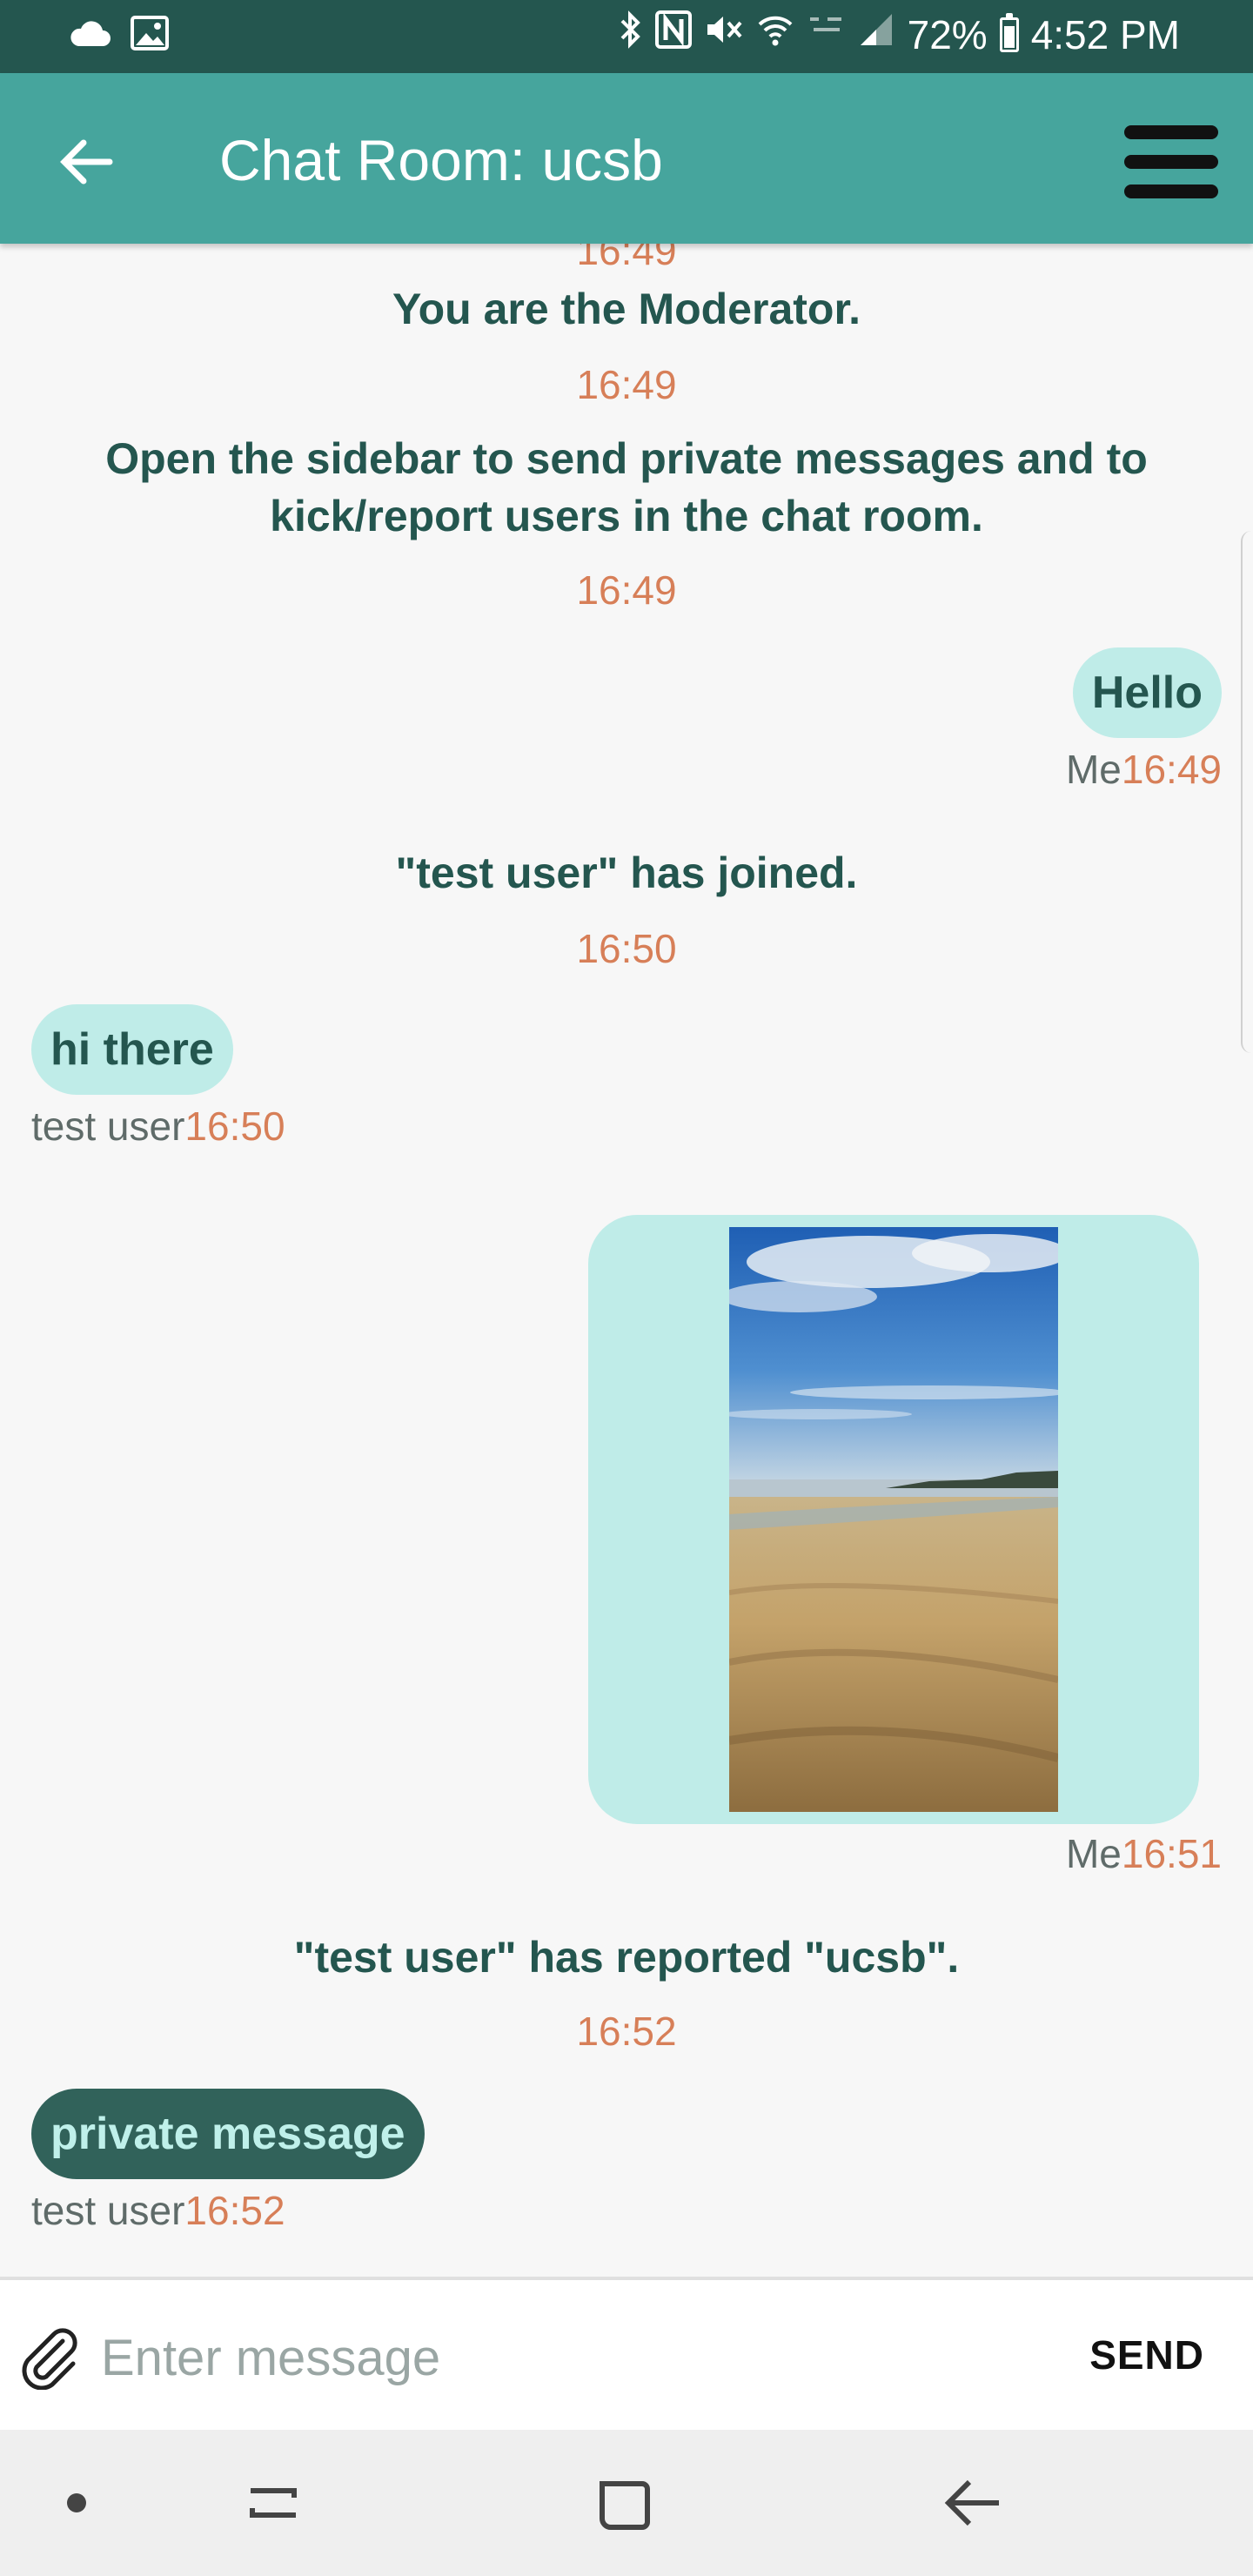 The image size is (1253, 2576). What do you see at coordinates (441, 160) in the screenshot?
I see `page-title: Chat Room: ucsb` at bounding box center [441, 160].